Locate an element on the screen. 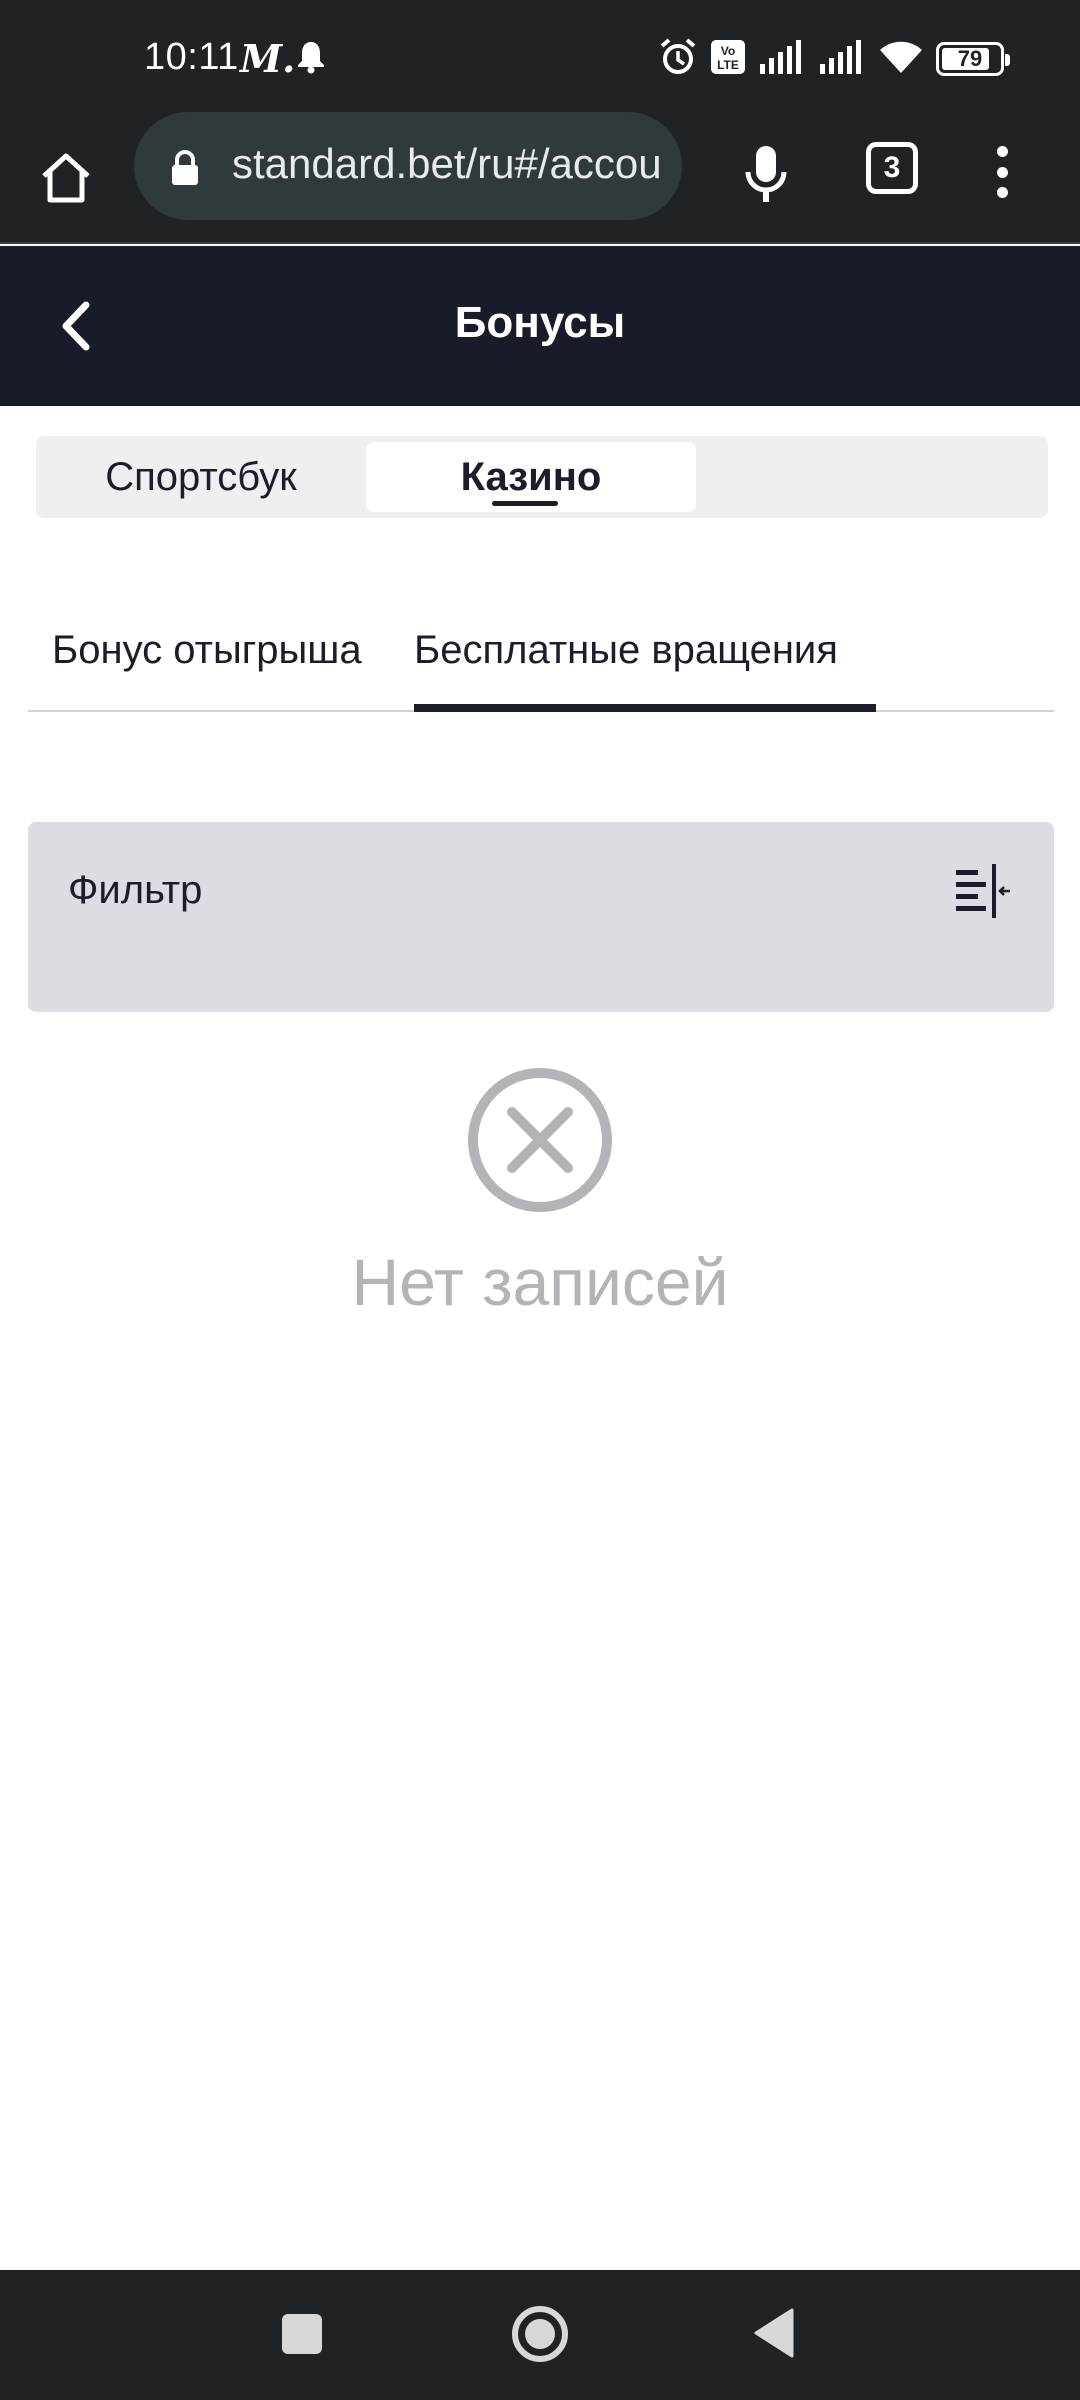 This screenshot has height=2400, width=1080. carrier-mark: M. is located at coordinates (268, 58).